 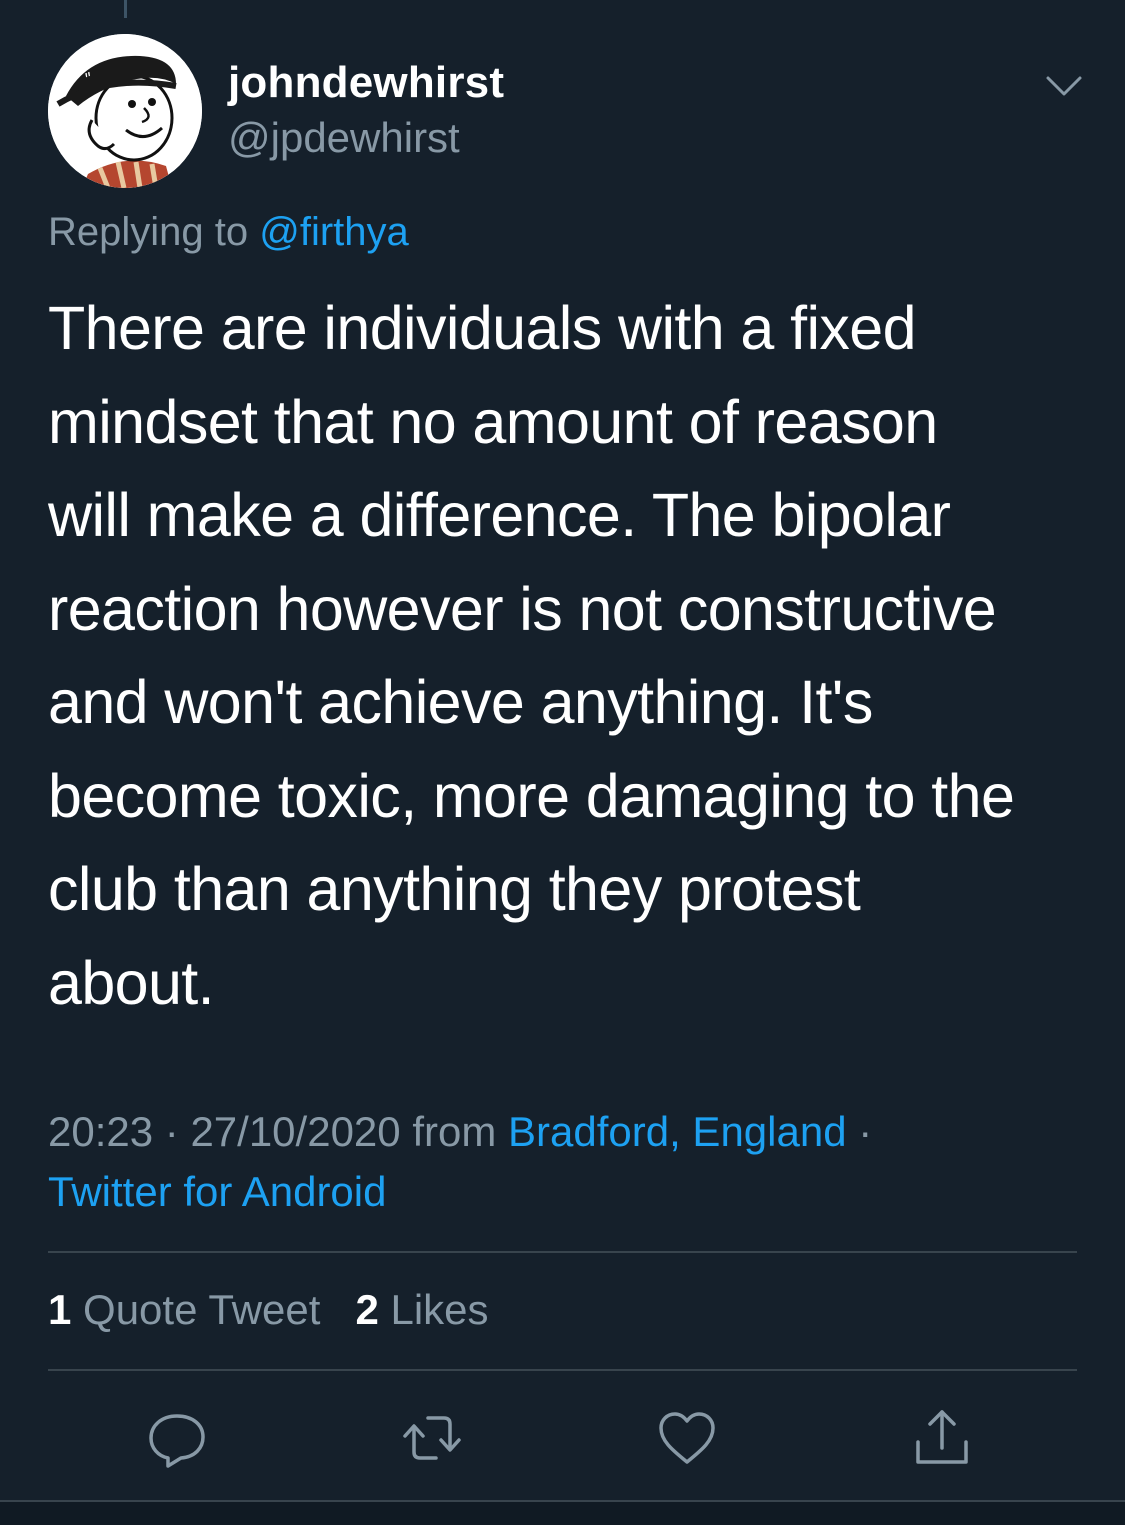 I want to click on author-display-name: johndewhirst, so click(x=366, y=83).